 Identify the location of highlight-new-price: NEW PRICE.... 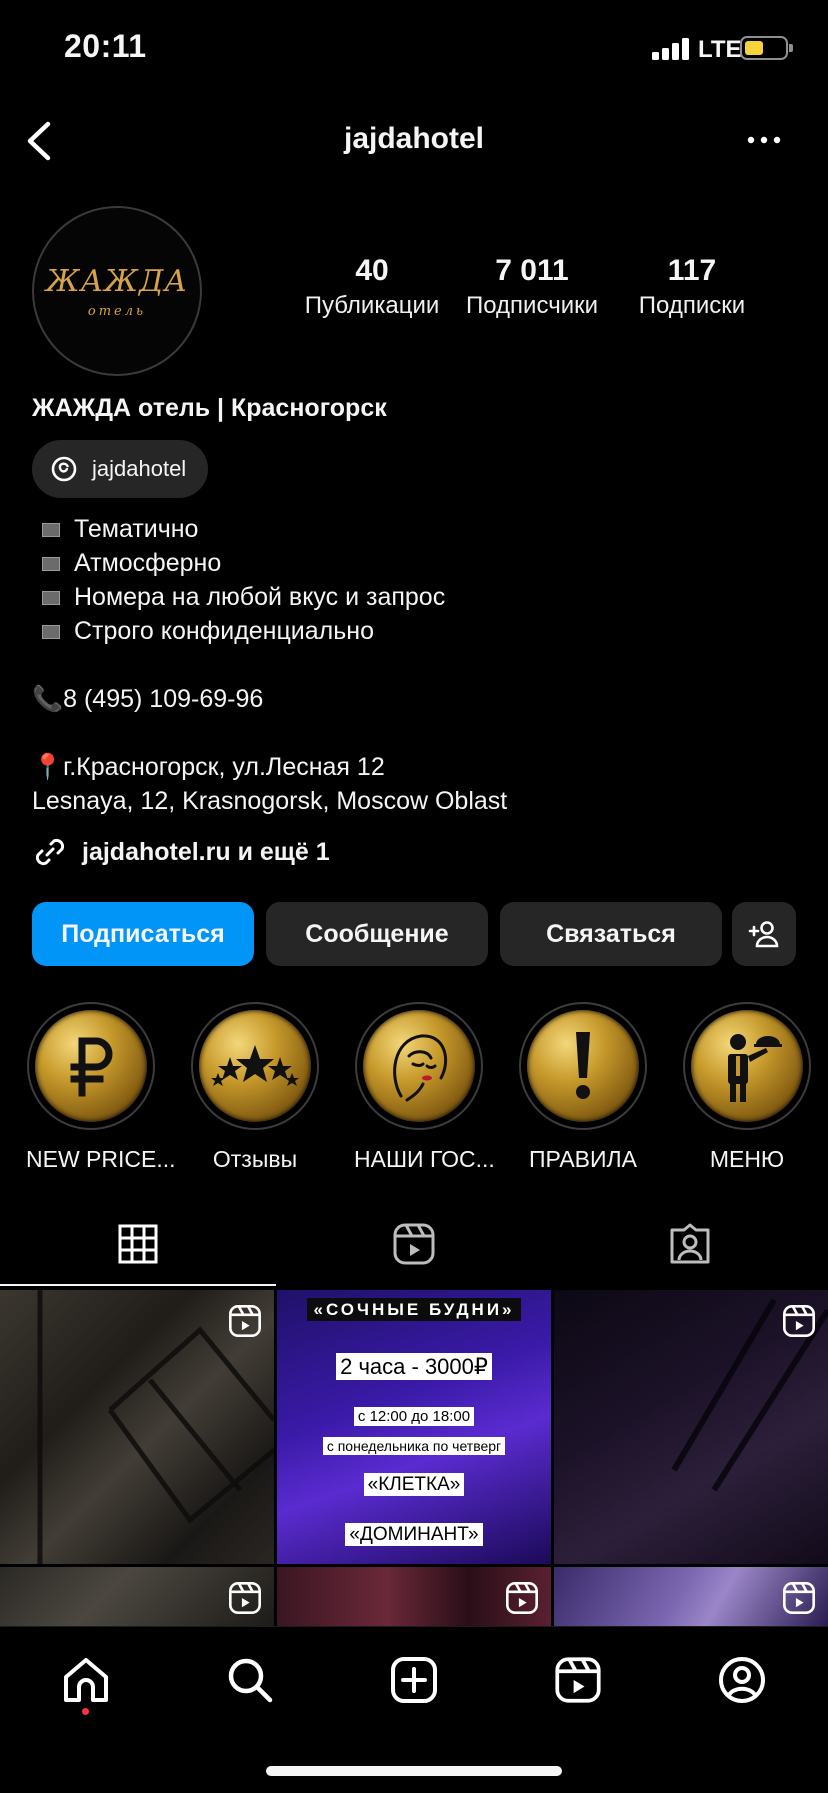
(101, 1087).